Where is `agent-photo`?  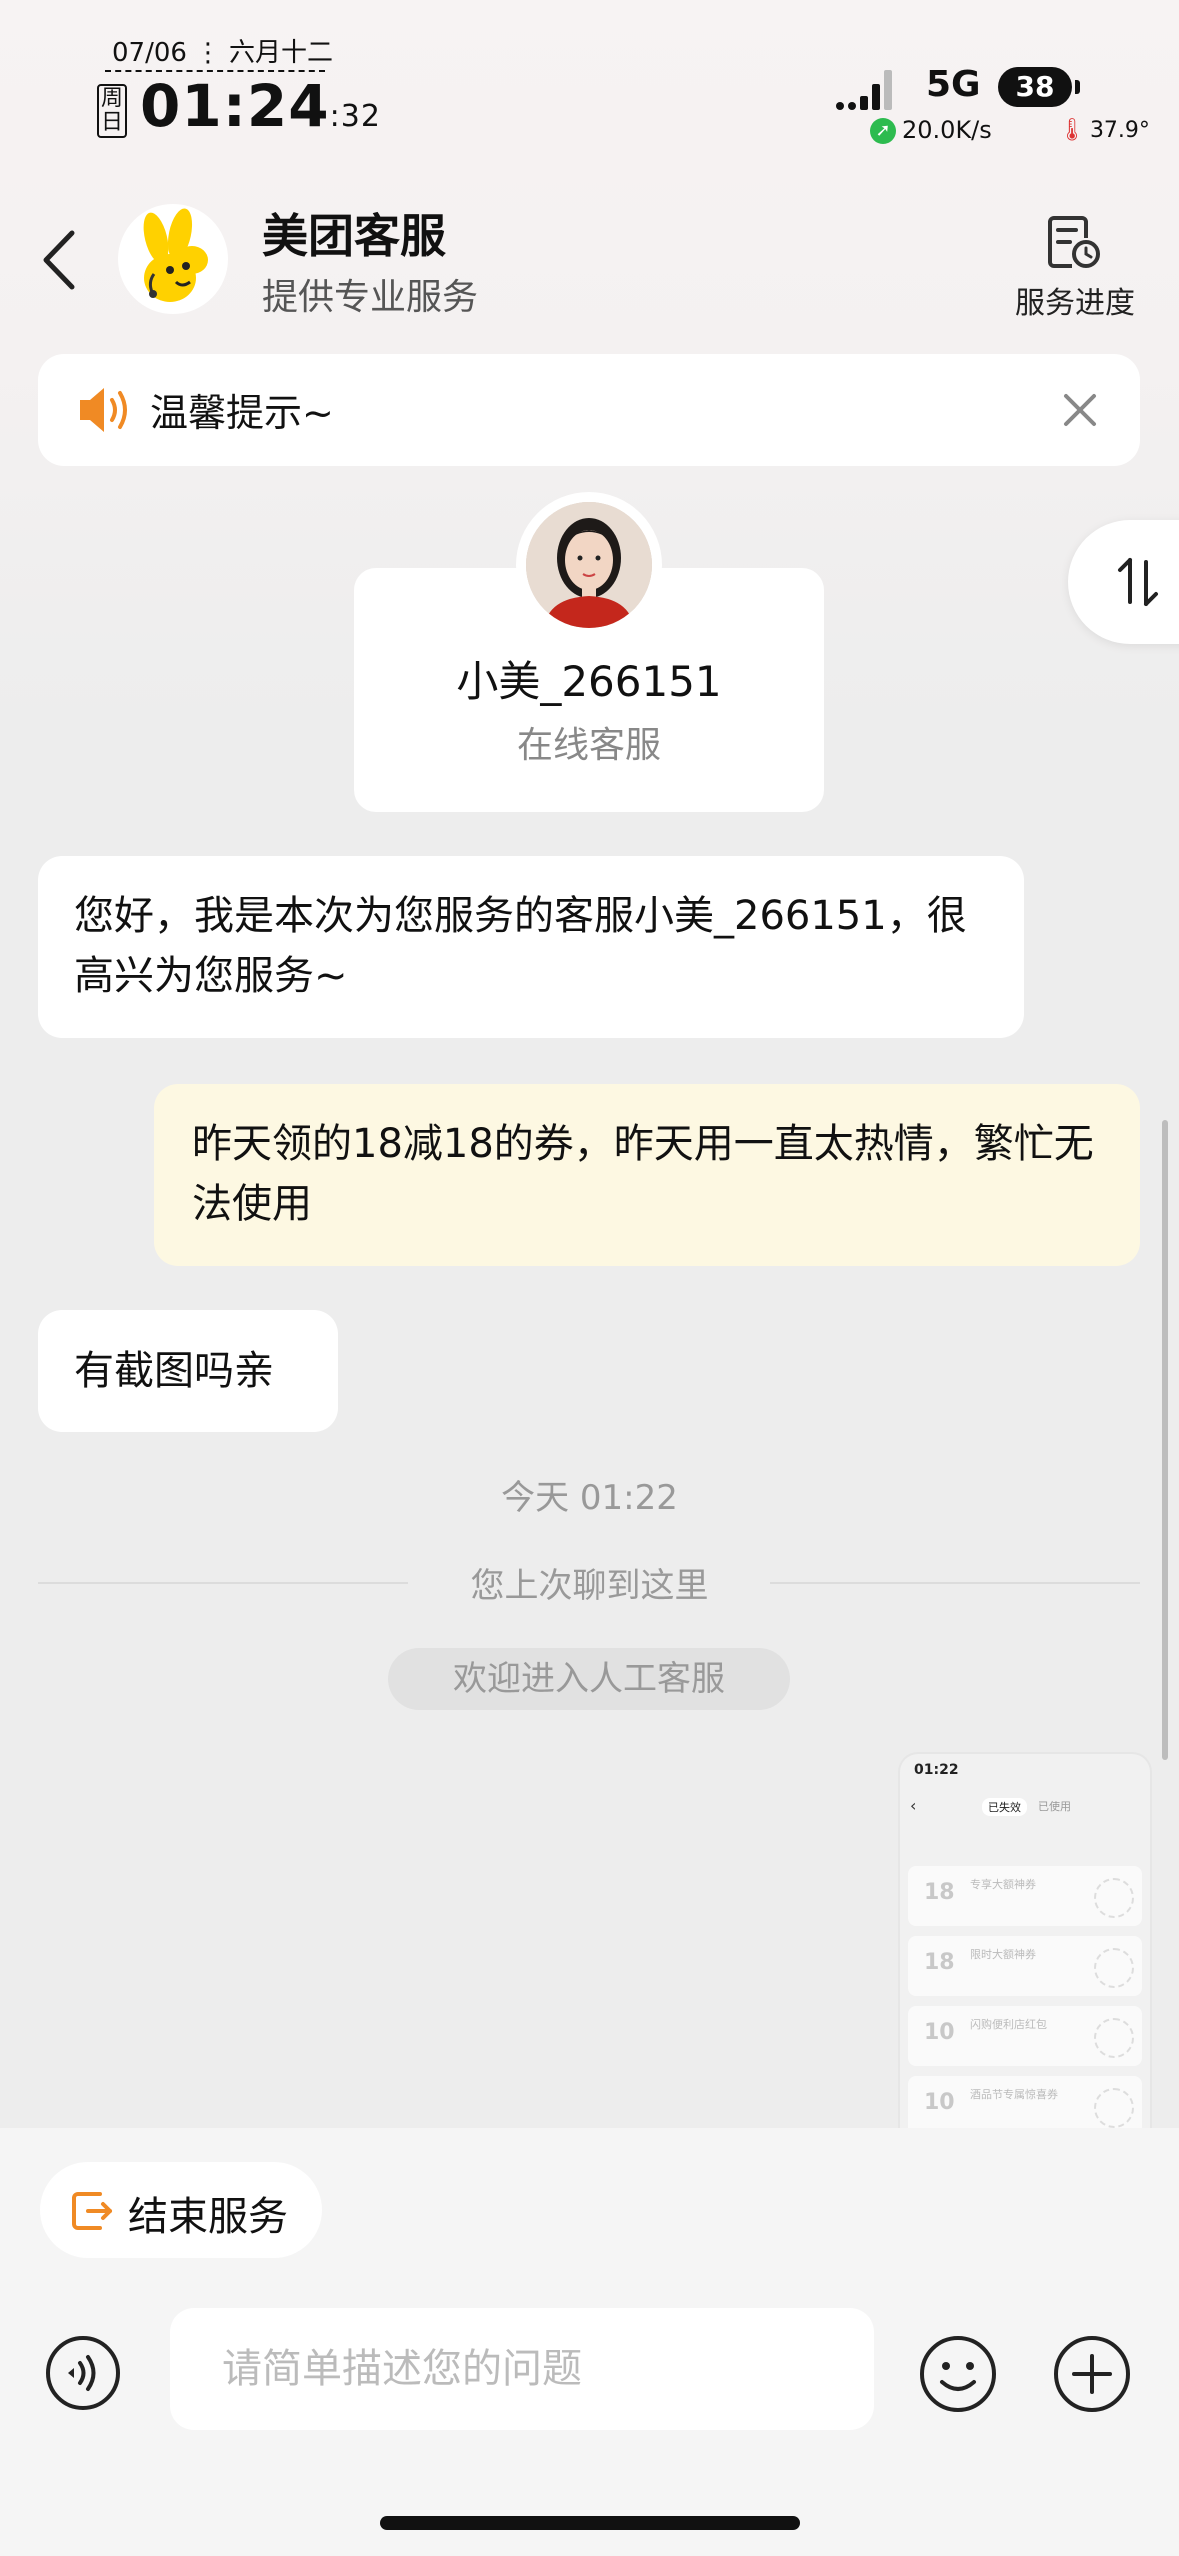 agent-photo is located at coordinates (589, 565).